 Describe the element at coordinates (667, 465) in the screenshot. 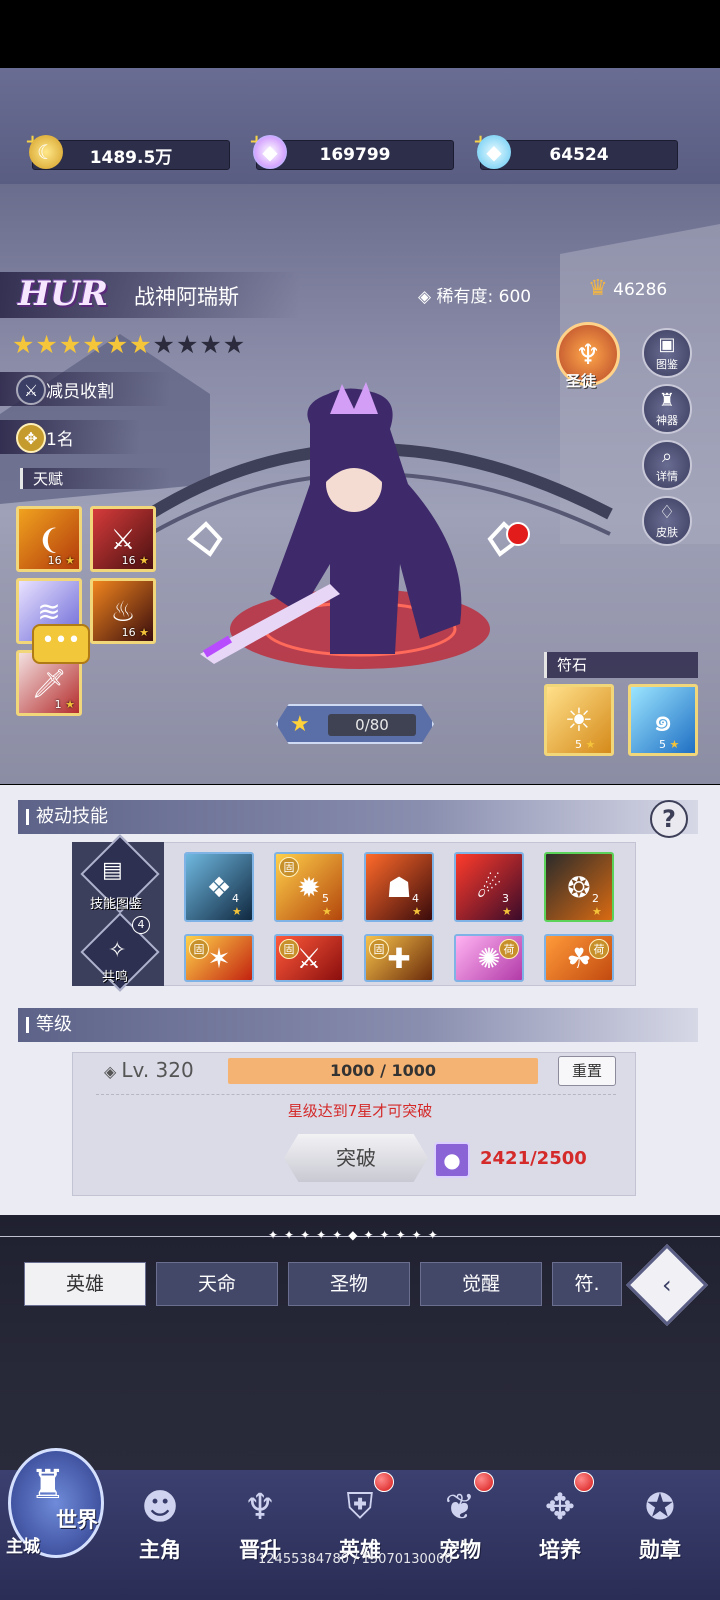

I see `details-button: ⌕ 详情` at that location.